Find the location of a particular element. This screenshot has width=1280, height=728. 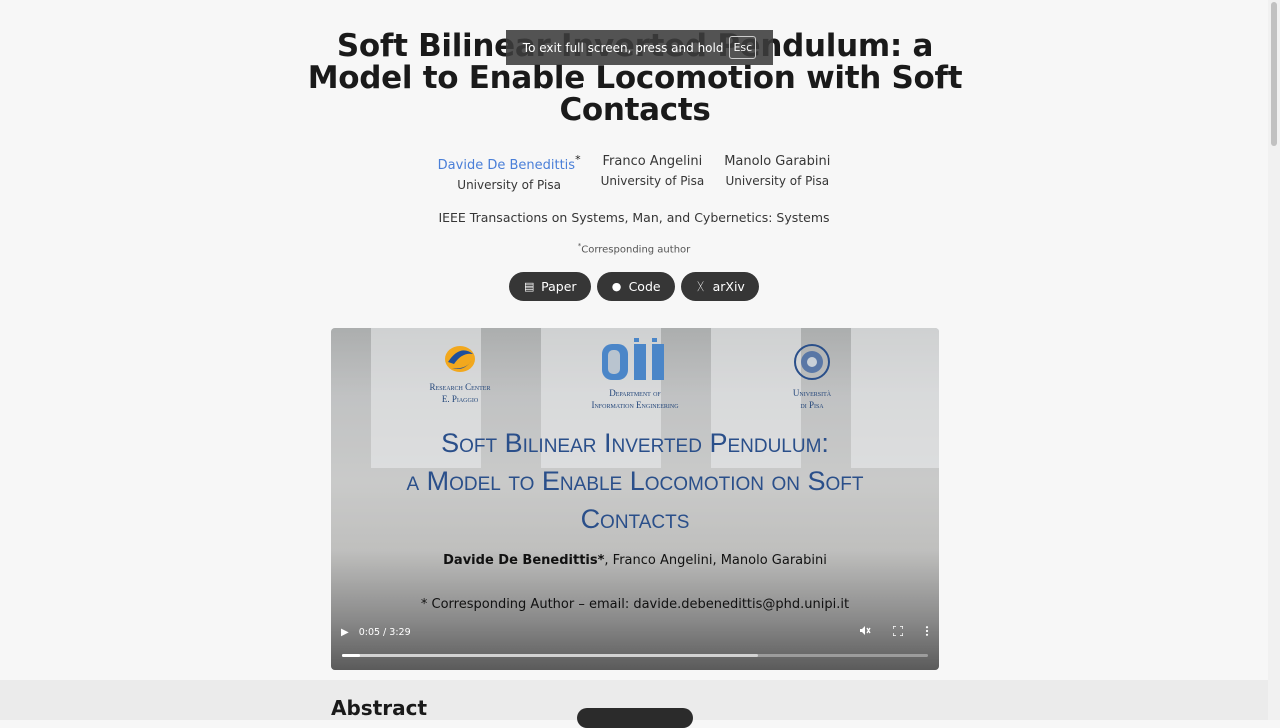

logo-text-line: Research Center is located at coordinates (460, 387).